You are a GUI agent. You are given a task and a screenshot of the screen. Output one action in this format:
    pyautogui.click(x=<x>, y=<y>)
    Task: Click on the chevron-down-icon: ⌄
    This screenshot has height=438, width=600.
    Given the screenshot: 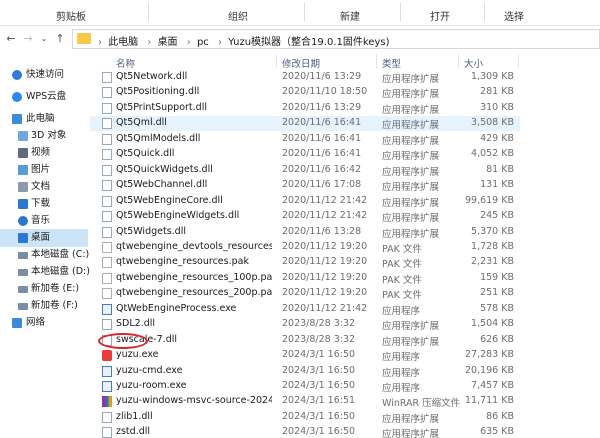 What is the action you would take?
    pyautogui.click(x=44, y=39)
    